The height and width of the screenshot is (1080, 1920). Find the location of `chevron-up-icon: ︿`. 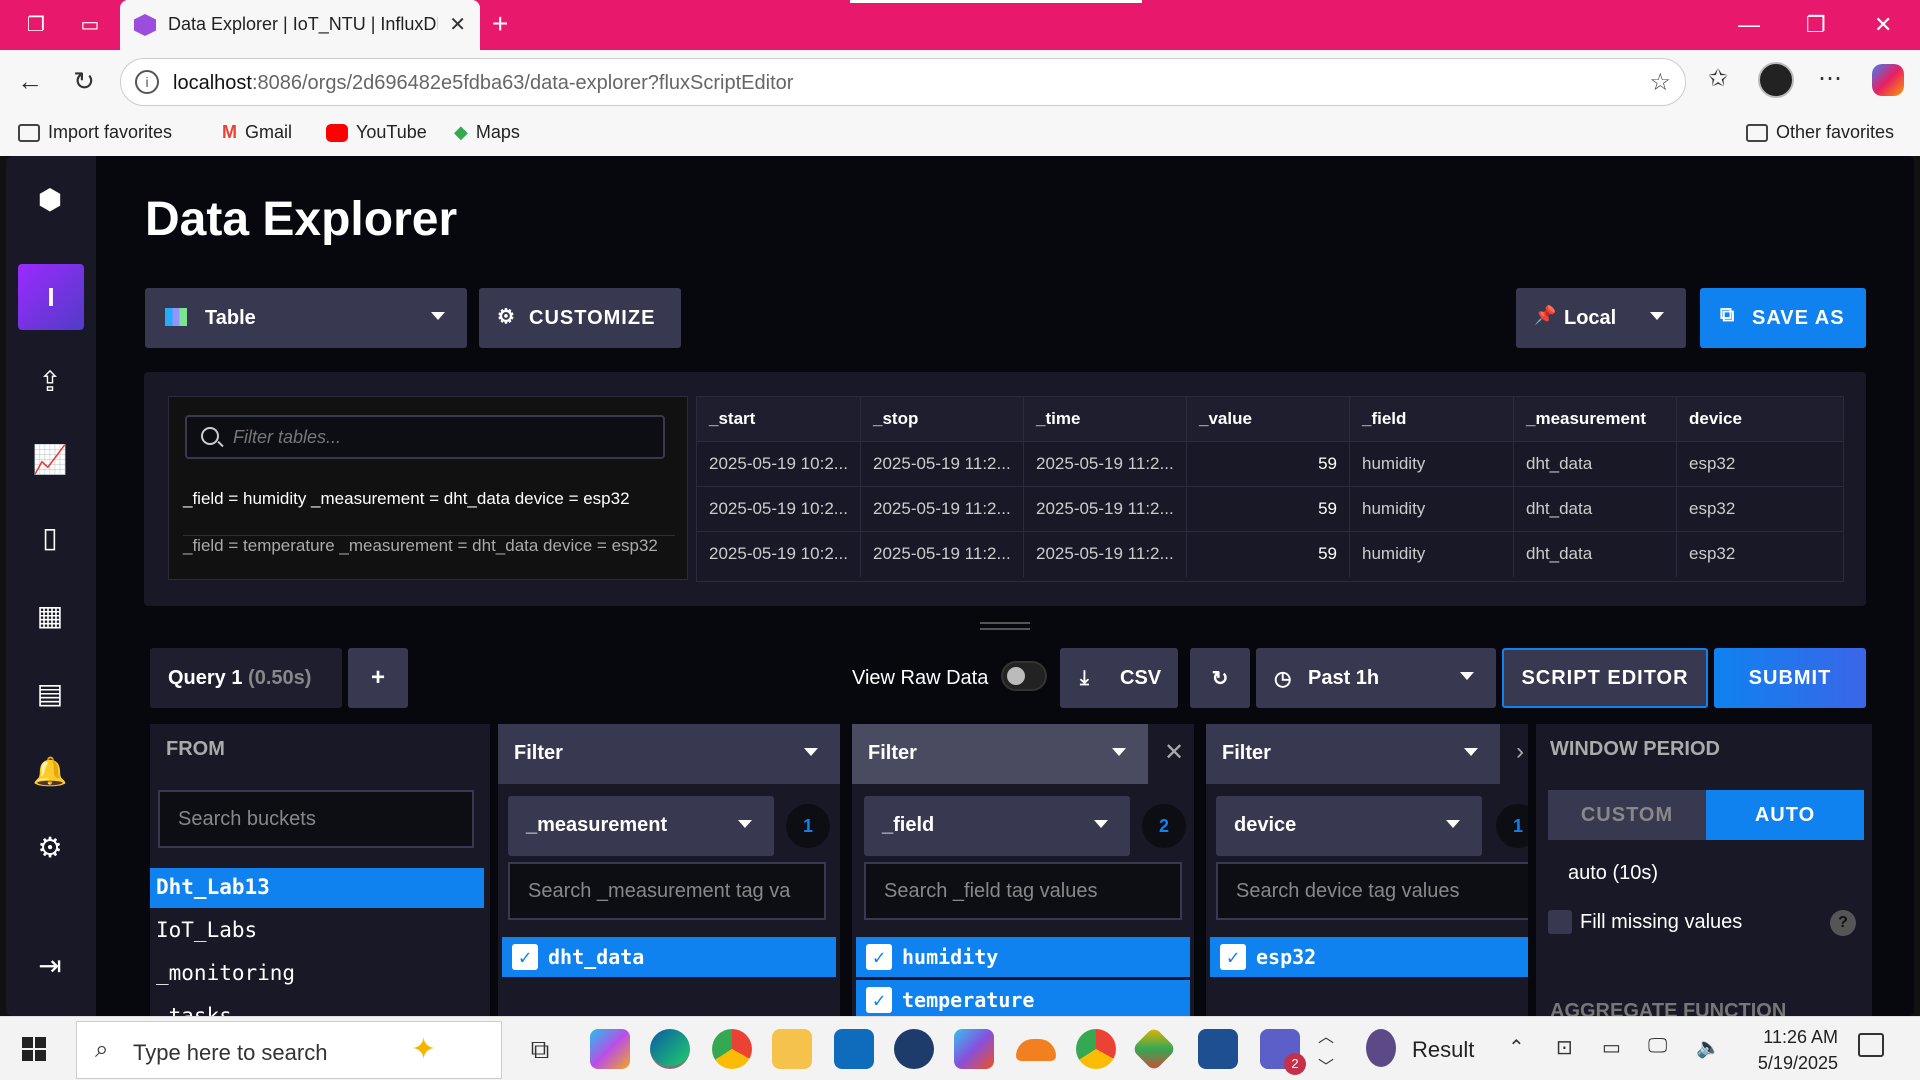

chevron-up-icon: ︿ is located at coordinates (1326, 1035).